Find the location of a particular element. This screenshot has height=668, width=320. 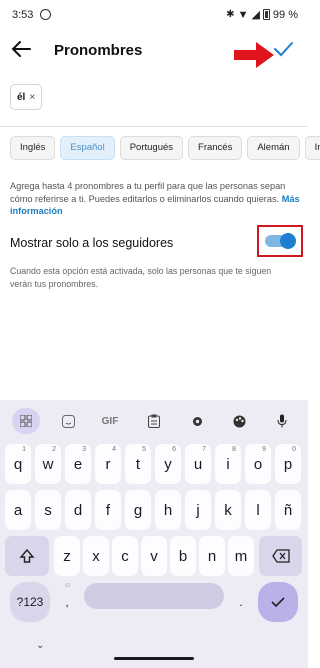

status-bar: 3:53 ✱ ▼ ◢ 99 % is located at coordinates (154, 15).